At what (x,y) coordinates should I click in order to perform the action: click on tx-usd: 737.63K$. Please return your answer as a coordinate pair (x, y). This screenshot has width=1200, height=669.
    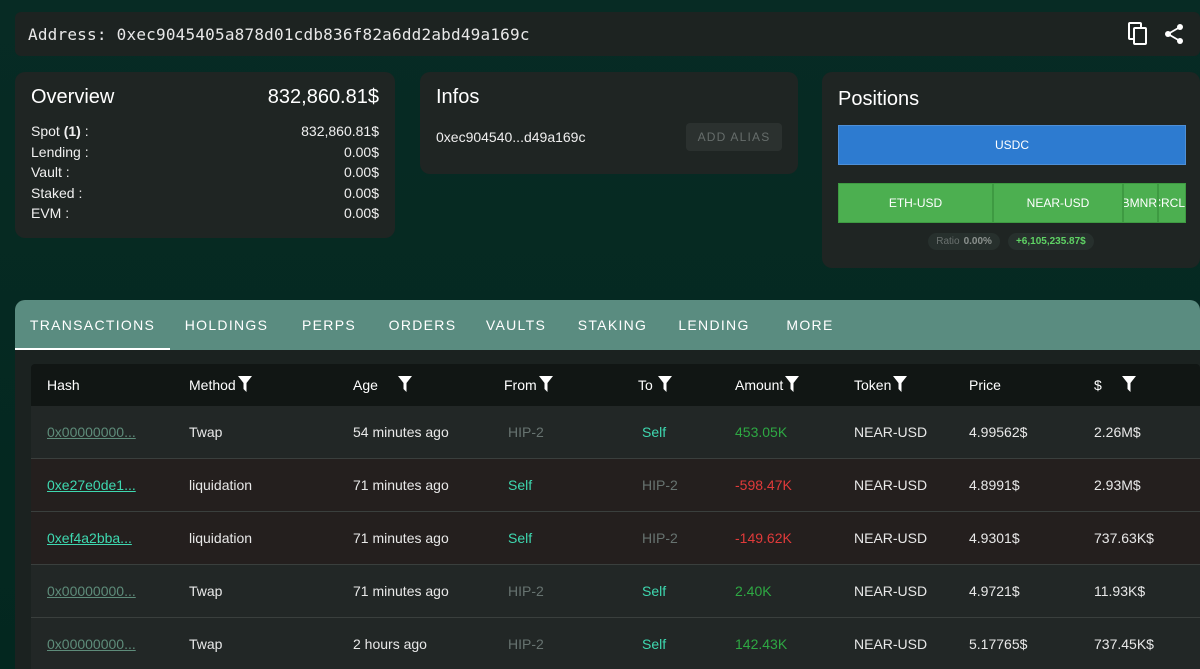
    Looking at the image, I should click on (1124, 538).